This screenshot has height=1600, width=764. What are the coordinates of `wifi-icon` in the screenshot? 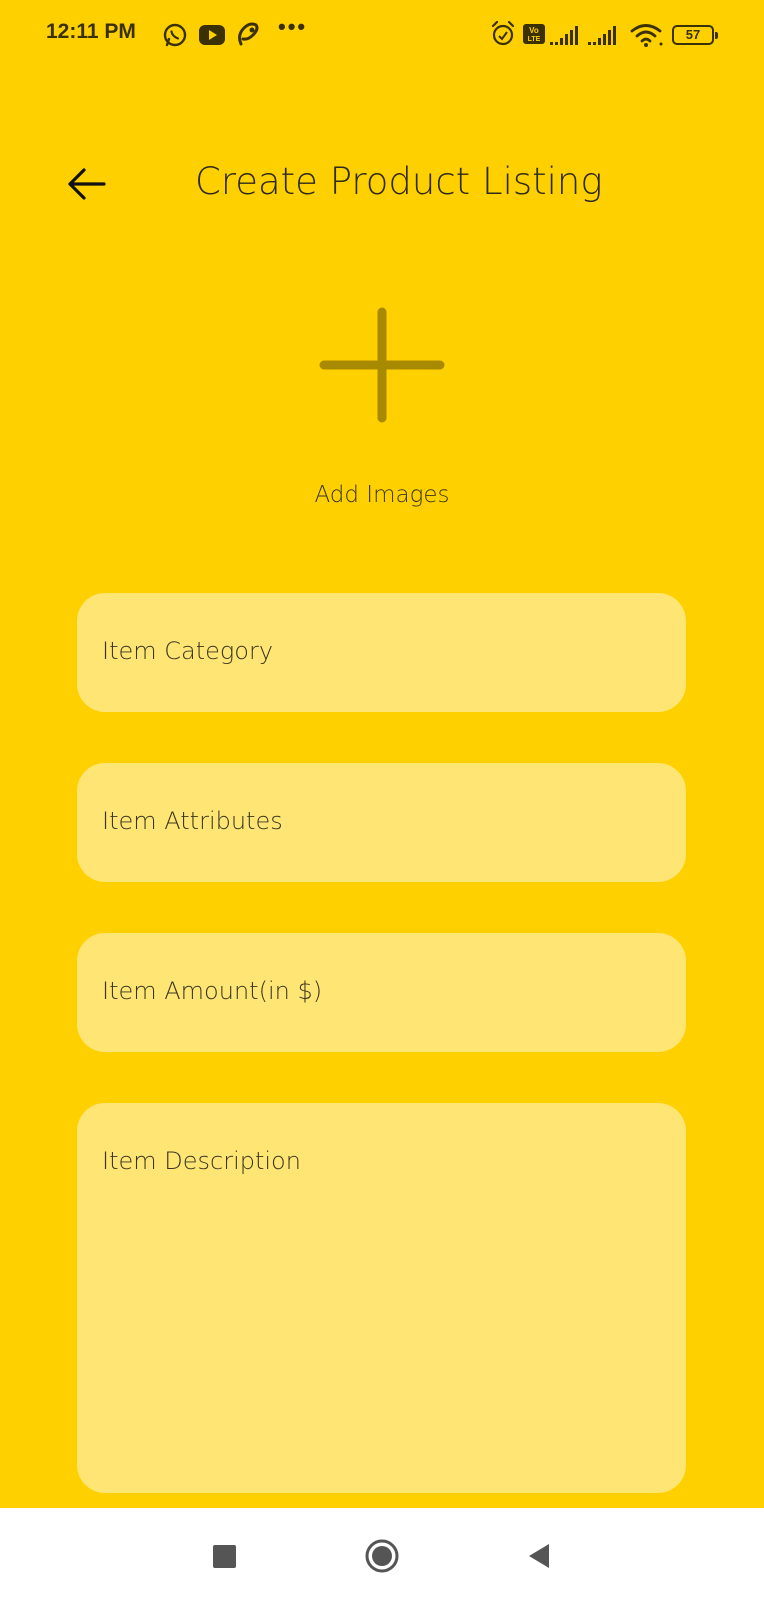 It's located at (647, 37).